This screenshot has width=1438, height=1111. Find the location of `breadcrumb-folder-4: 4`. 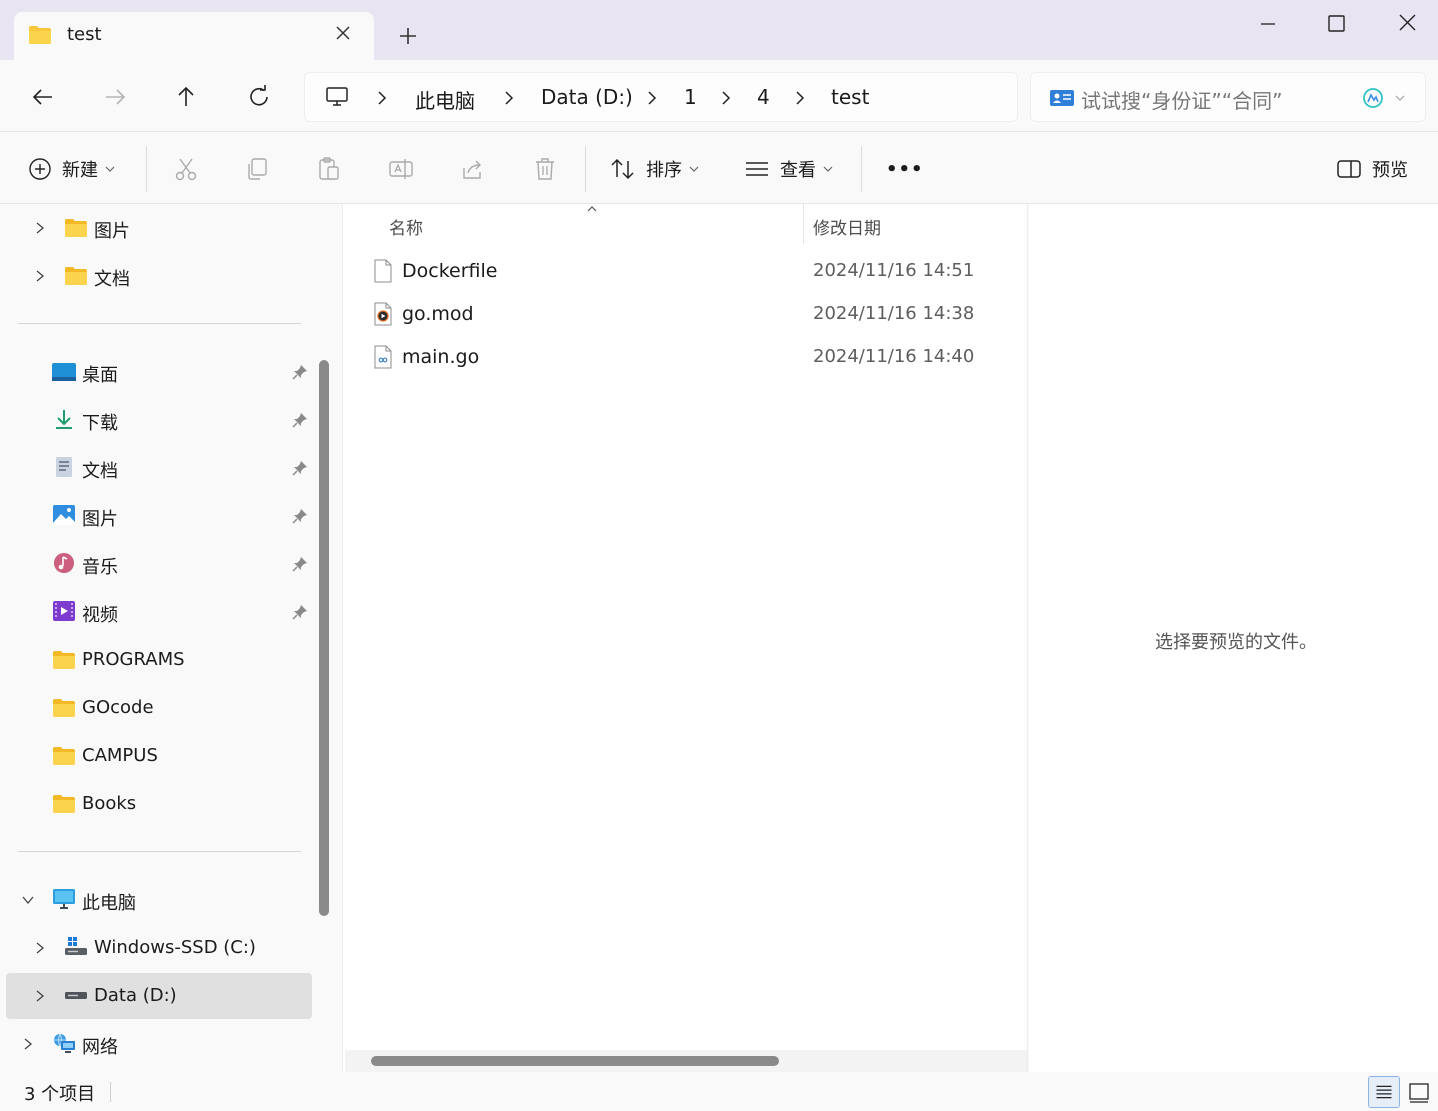

breadcrumb-folder-4: 4 is located at coordinates (763, 97).